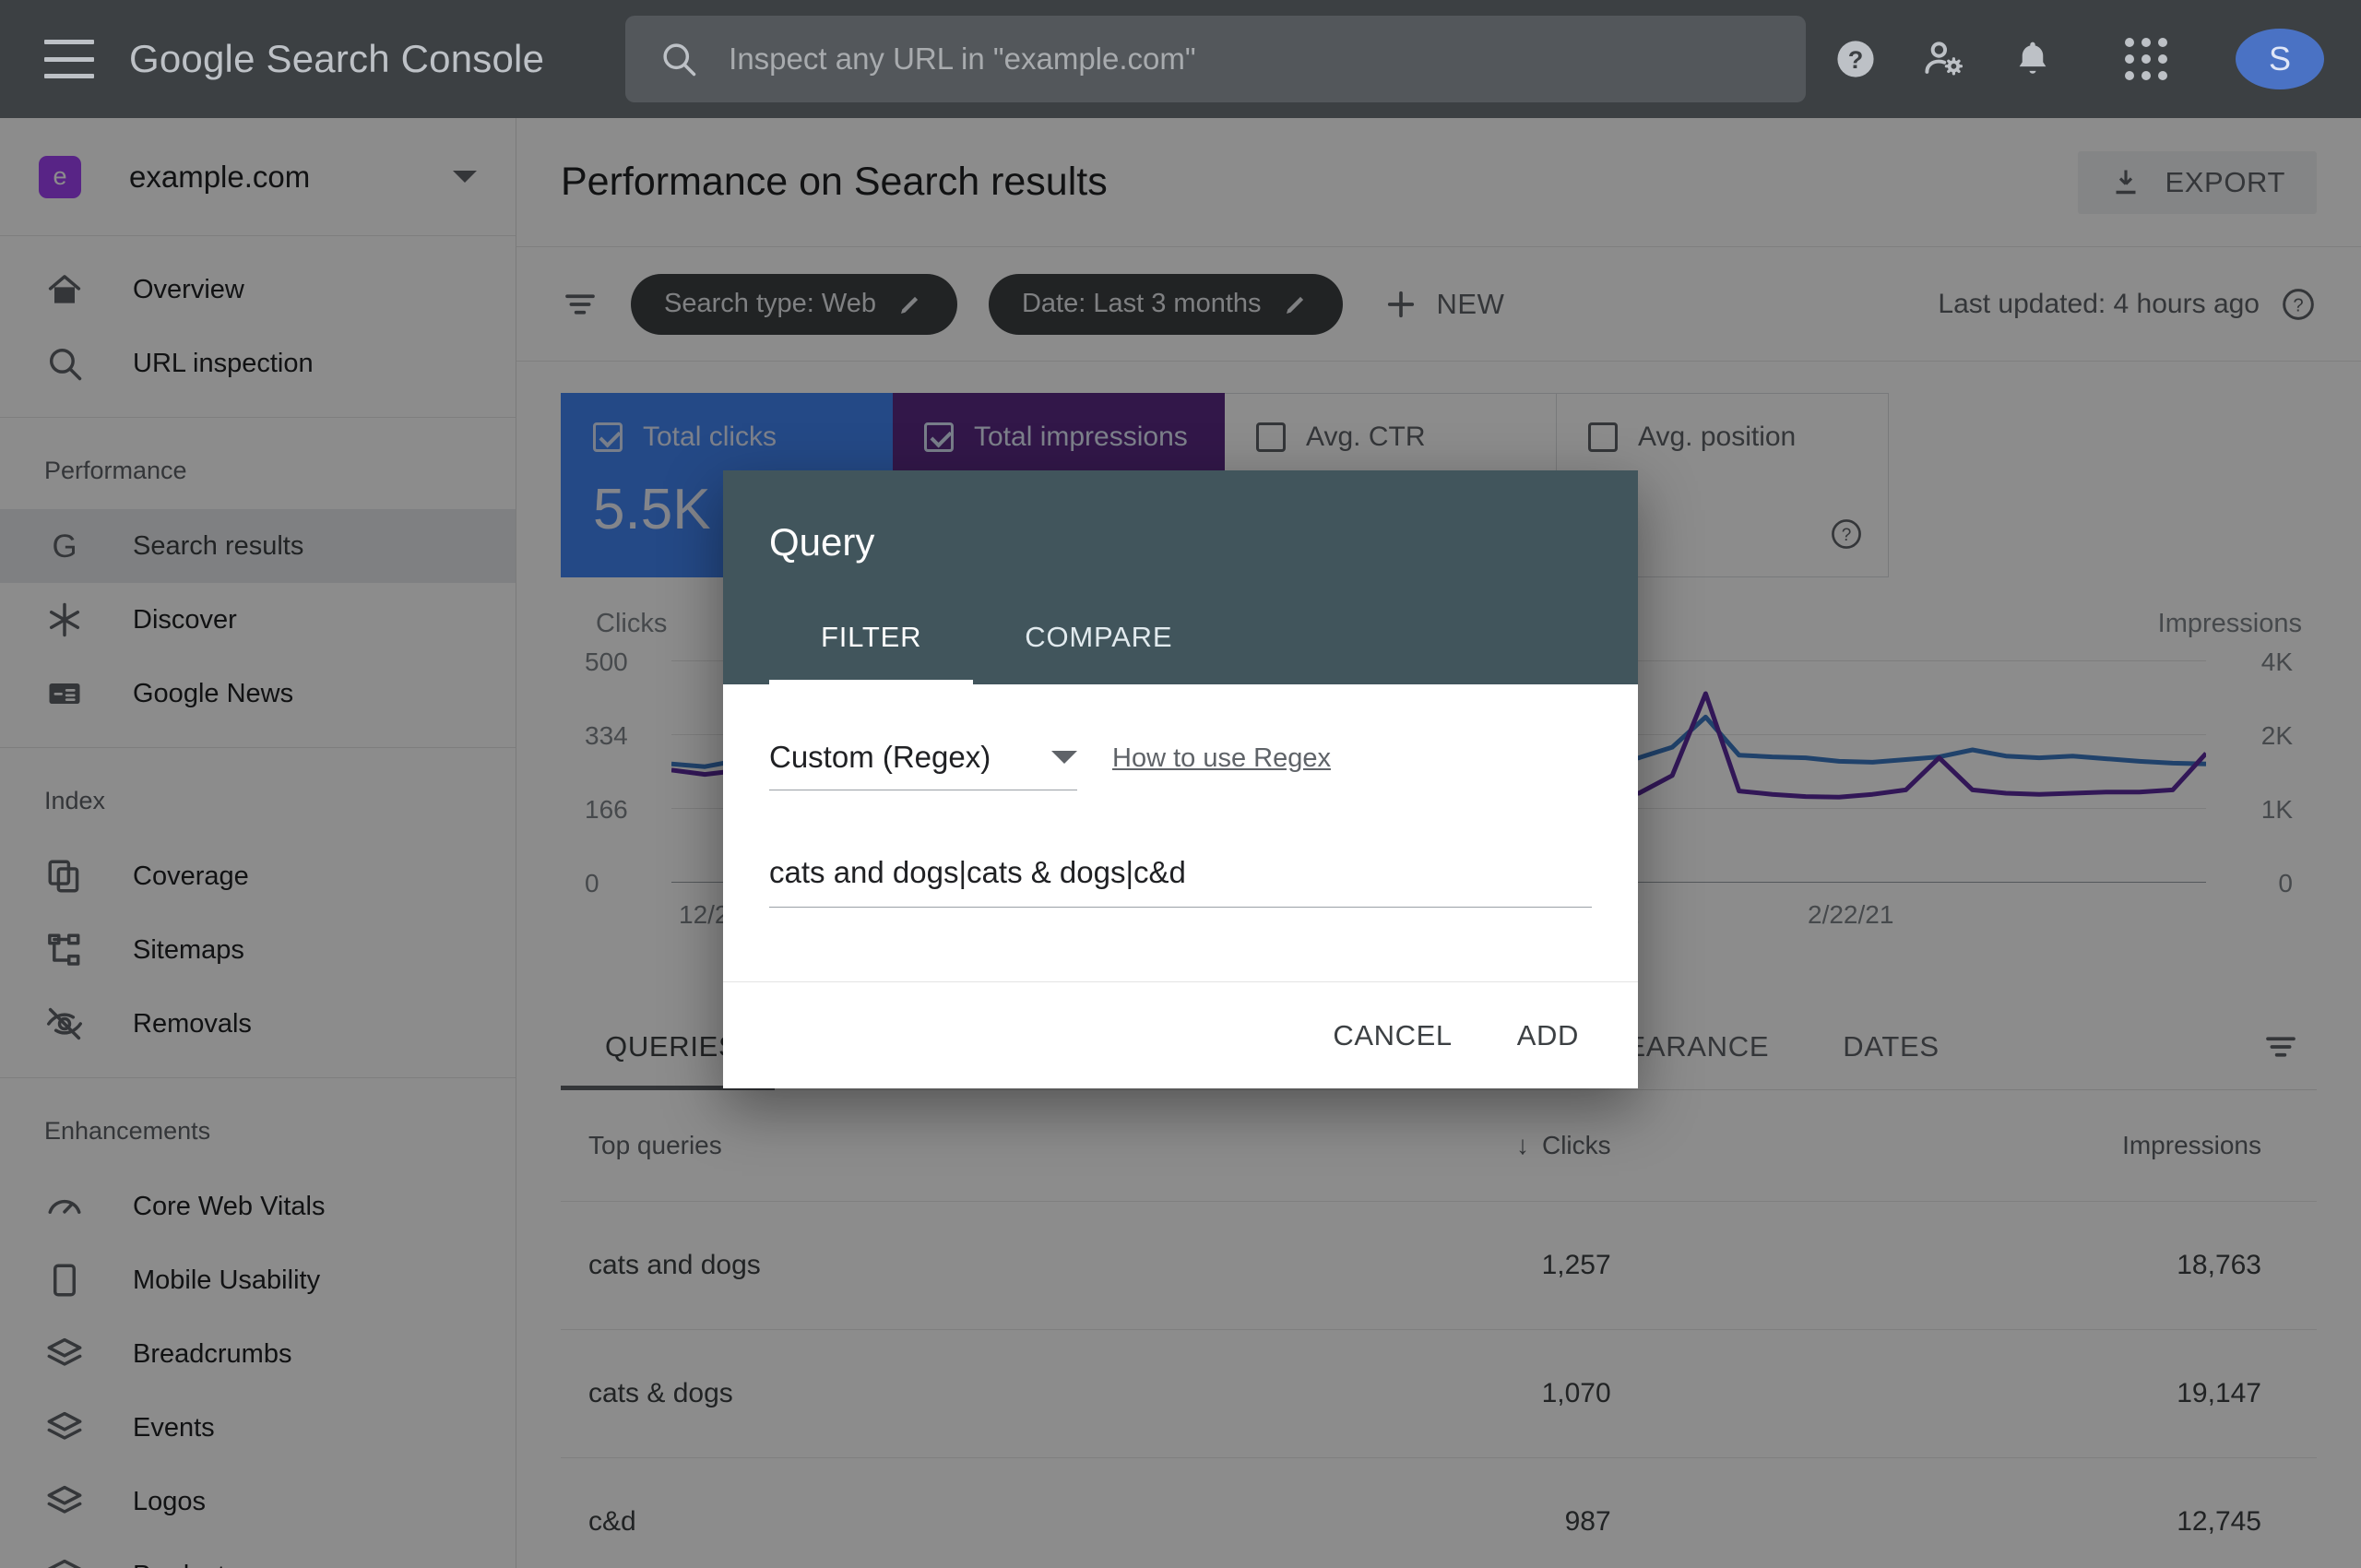  What do you see at coordinates (69, 59) in the screenshot?
I see `hamburger-menu-icon` at bounding box center [69, 59].